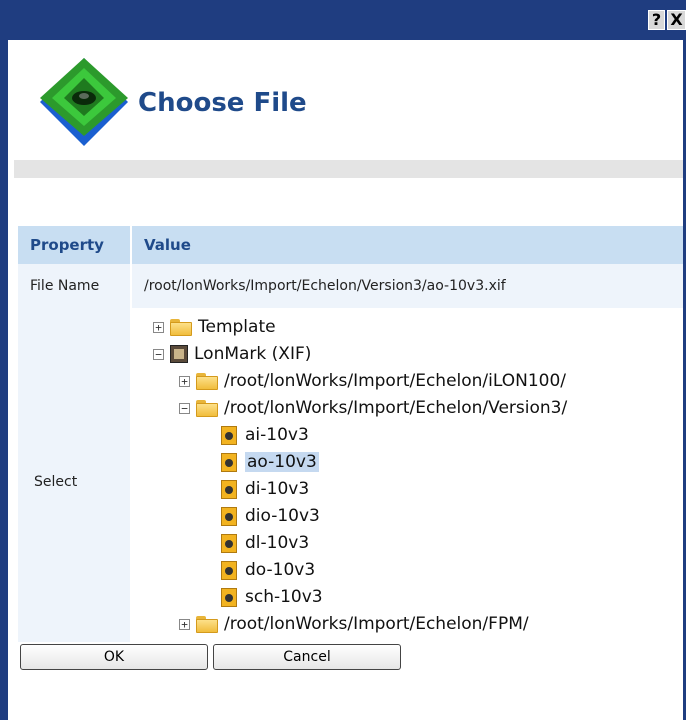 Image resolution: width=686 pixels, height=720 pixels. Describe the element at coordinates (376, 624) in the screenshot. I see `tree-node-label: /root/lonWorks/Import/Echelon/FPM/` at that location.